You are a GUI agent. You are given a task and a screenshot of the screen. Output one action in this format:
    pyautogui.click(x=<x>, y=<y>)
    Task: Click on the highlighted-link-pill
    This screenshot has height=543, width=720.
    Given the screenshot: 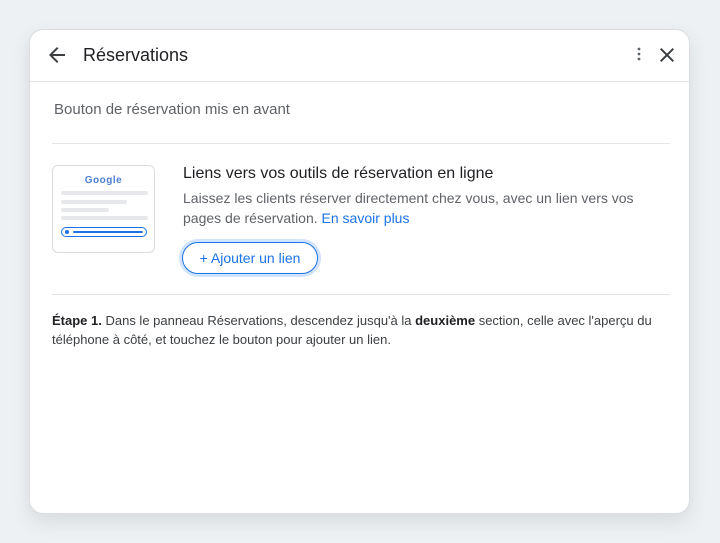 What is the action you would take?
    pyautogui.click(x=104, y=232)
    